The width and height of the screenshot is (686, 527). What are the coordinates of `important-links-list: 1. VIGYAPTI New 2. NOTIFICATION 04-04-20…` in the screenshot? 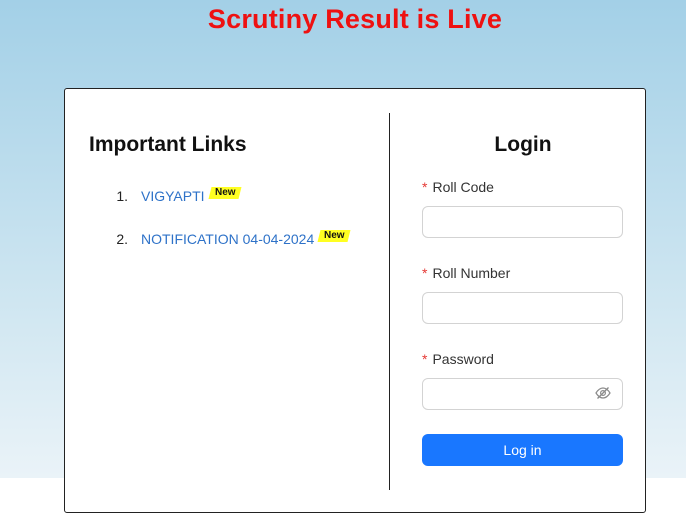 It's located at (220, 229).